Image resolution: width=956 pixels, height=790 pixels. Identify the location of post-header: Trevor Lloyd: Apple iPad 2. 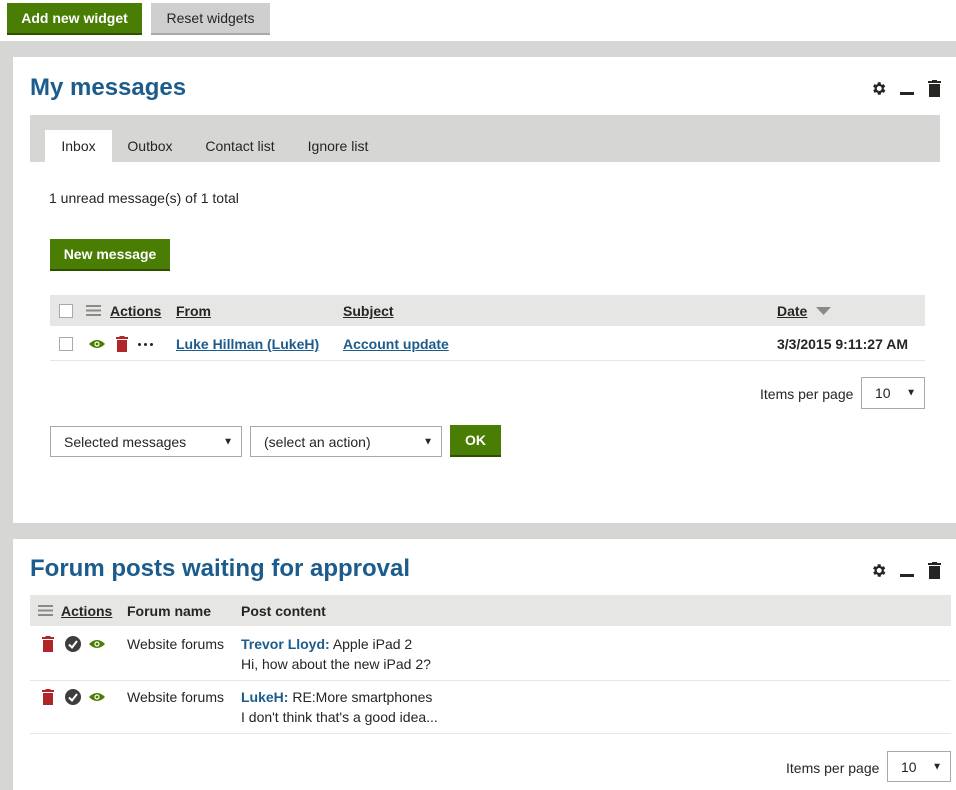
(326, 644).